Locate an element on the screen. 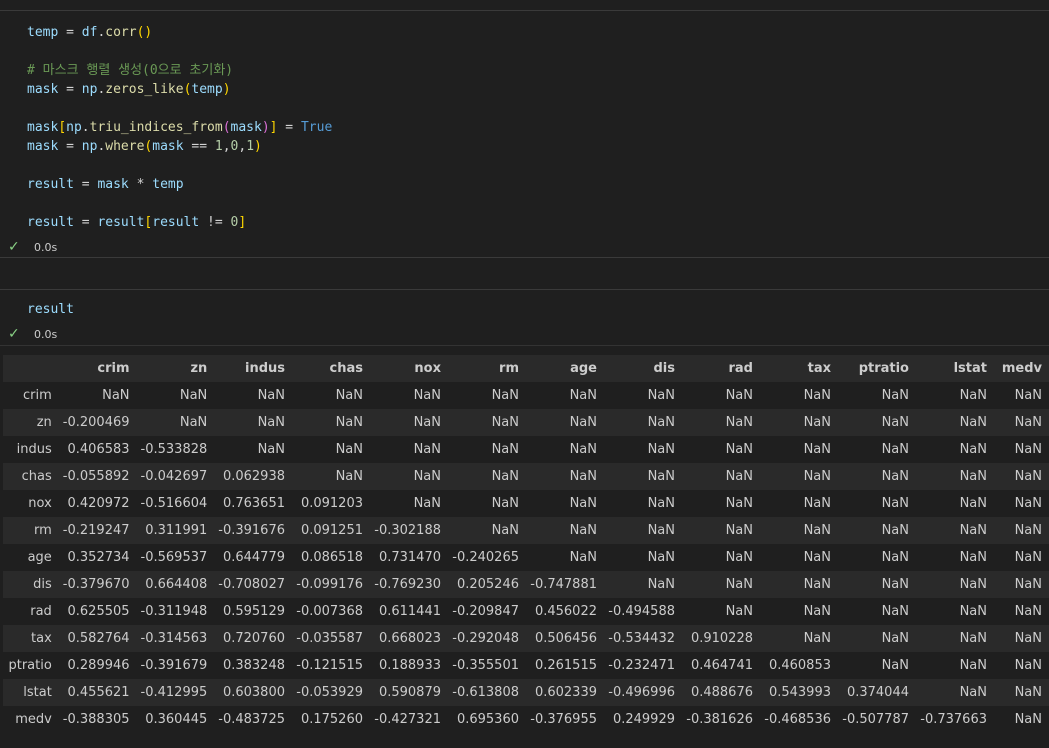 This screenshot has width=1049, height=748. table-cell: -0.613808 is located at coordinates (485, 692).